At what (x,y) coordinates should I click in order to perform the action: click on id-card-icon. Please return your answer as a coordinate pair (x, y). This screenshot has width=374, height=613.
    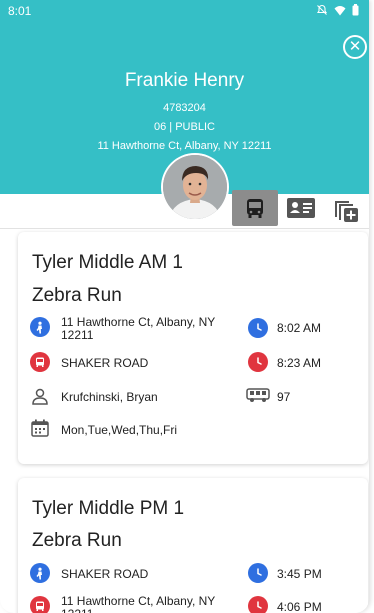
    Looking at the image, I should click on (301, 208).